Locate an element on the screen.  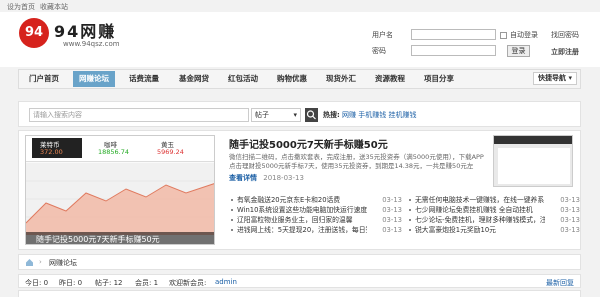
article-date: 2018-03-13 is located at coordinates (283, 178).